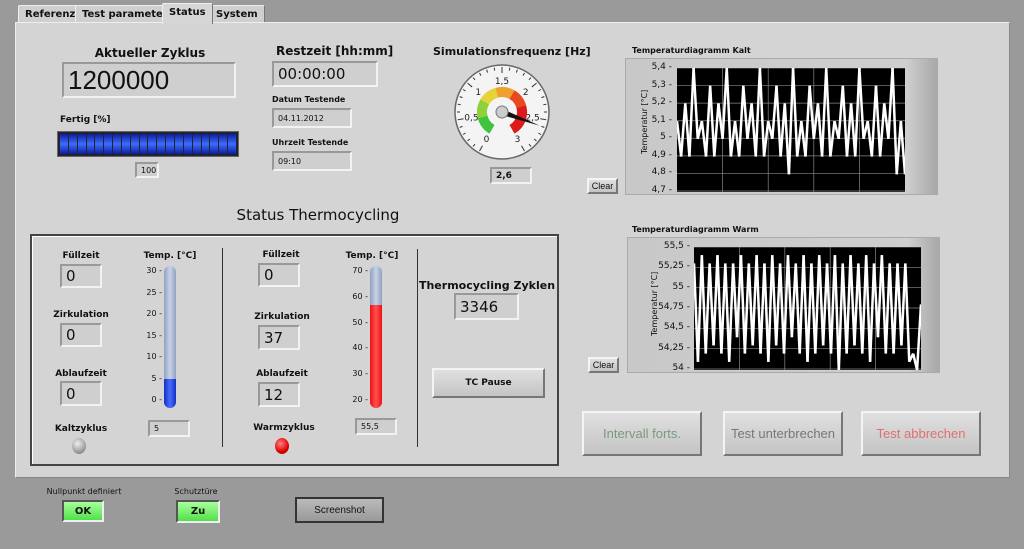  Describe the element at coordinates (81, 256) in the screenshot. I see `cold-fill-label: Füllzeit` at that location.